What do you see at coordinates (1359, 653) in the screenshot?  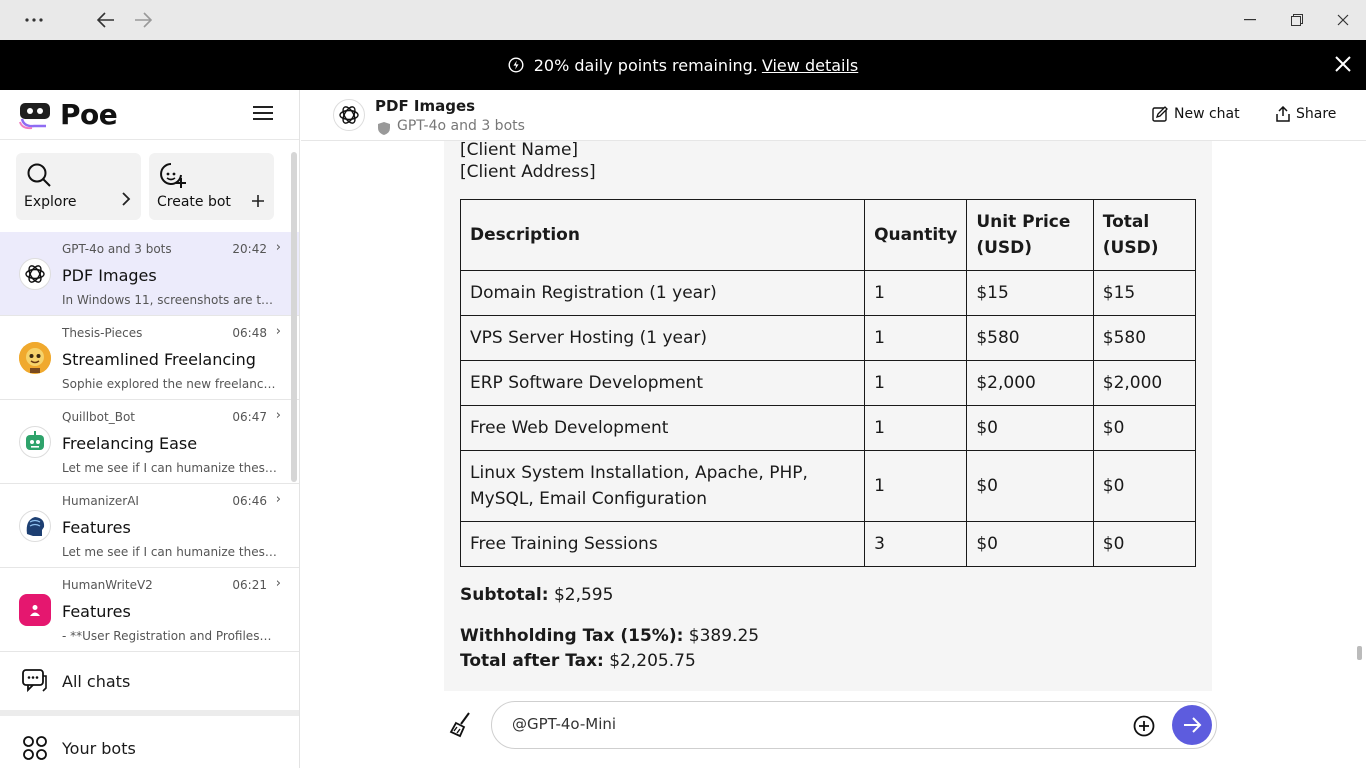 I see `messages-scrollbar` at bounding box center [1359, 653].